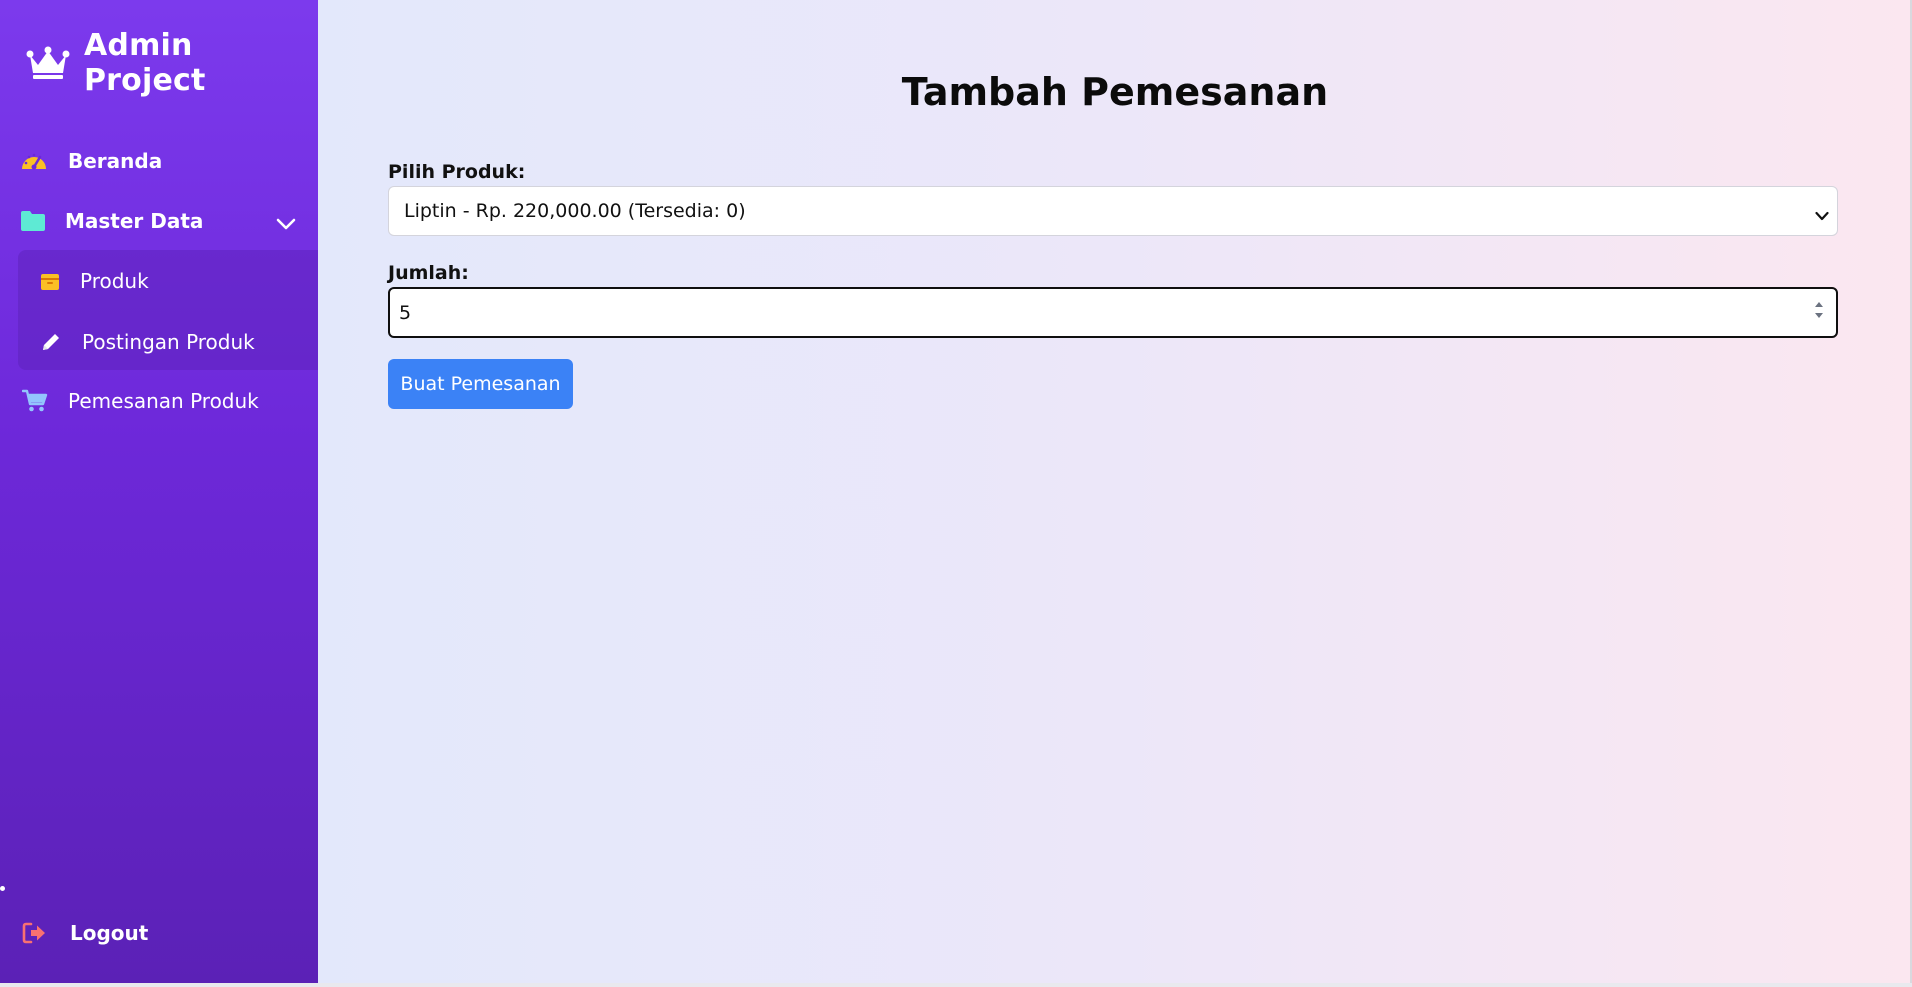  I want to click on sidebar-item-produk: Produk, so click(94, 281).